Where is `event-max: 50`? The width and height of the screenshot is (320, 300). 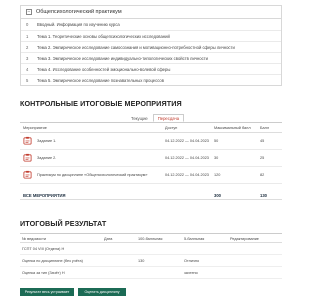
event-max: 50 is located at coordinates (216, 141).